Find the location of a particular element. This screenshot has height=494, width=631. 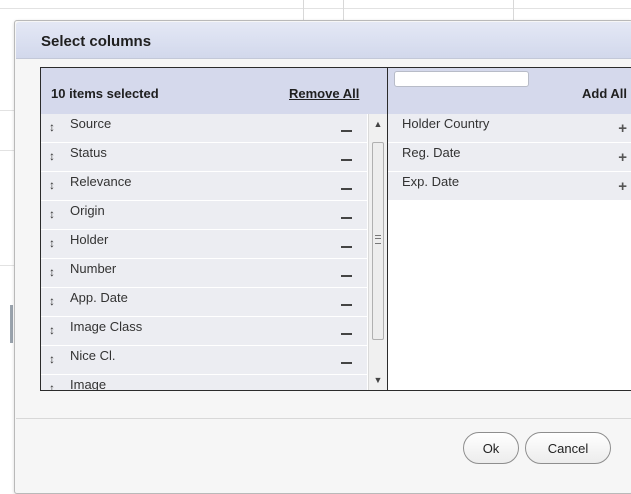

item-label: Origin is located at coordinates (87, 210).